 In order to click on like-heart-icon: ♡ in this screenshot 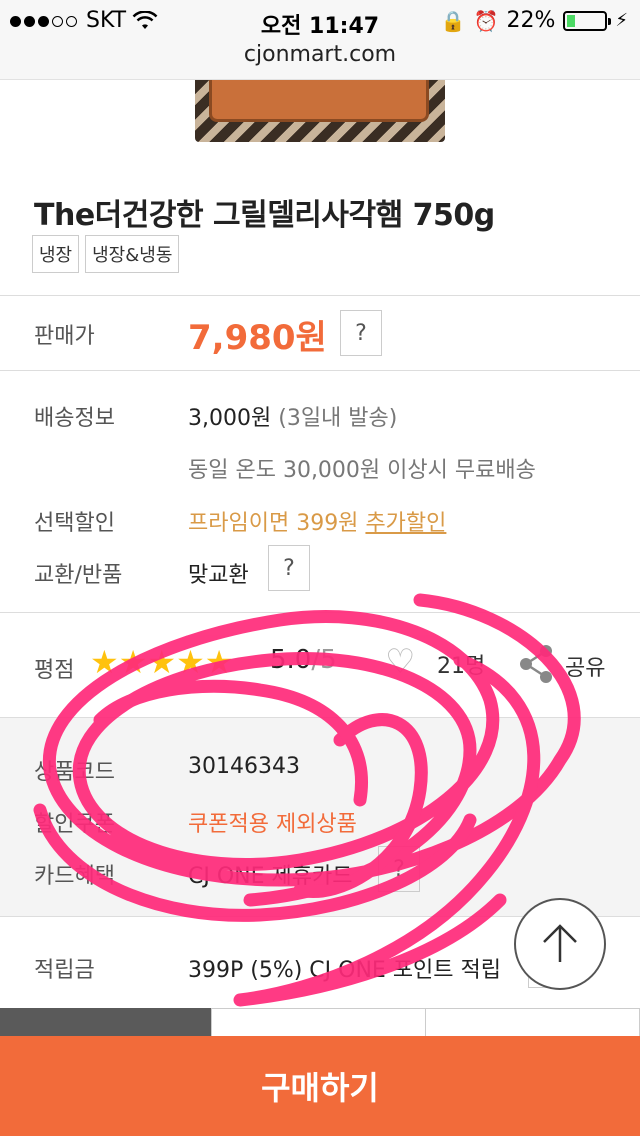, I will do `click(400, 662)`.